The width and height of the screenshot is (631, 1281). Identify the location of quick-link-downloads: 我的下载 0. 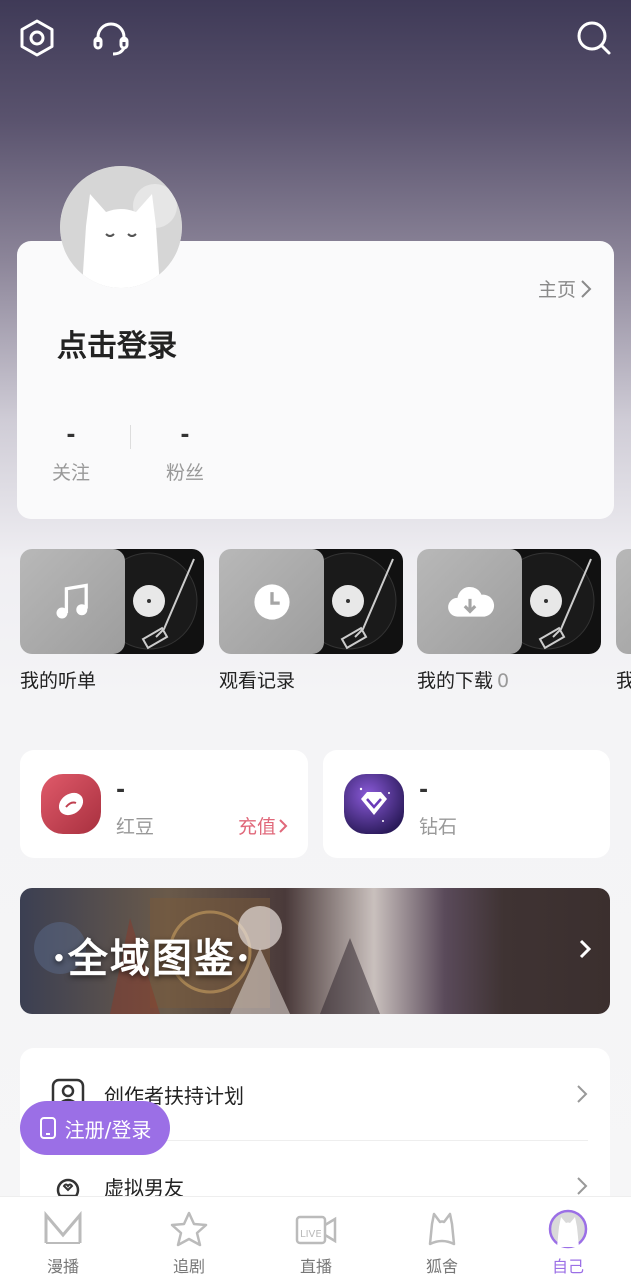
(509, 621).